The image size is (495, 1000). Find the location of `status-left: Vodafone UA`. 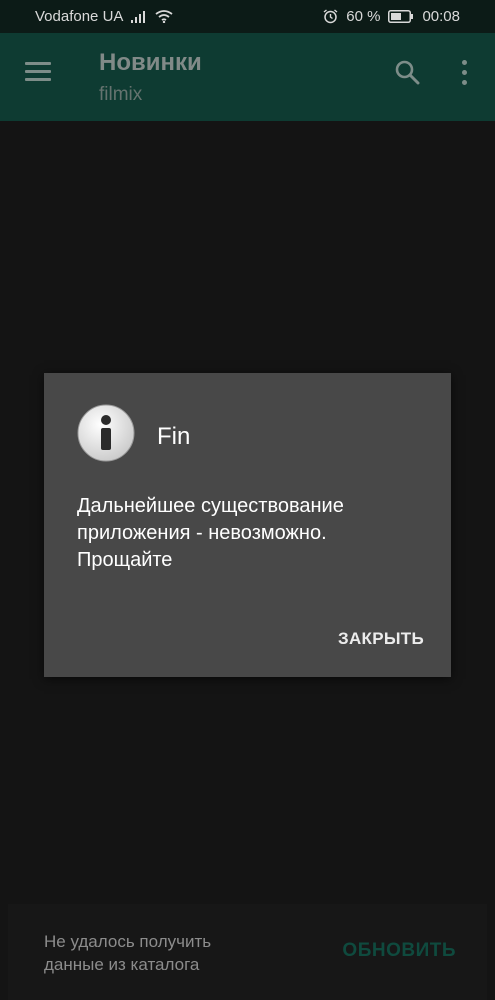

status-left: Vodafone UA is located at coordinates (104, 16).